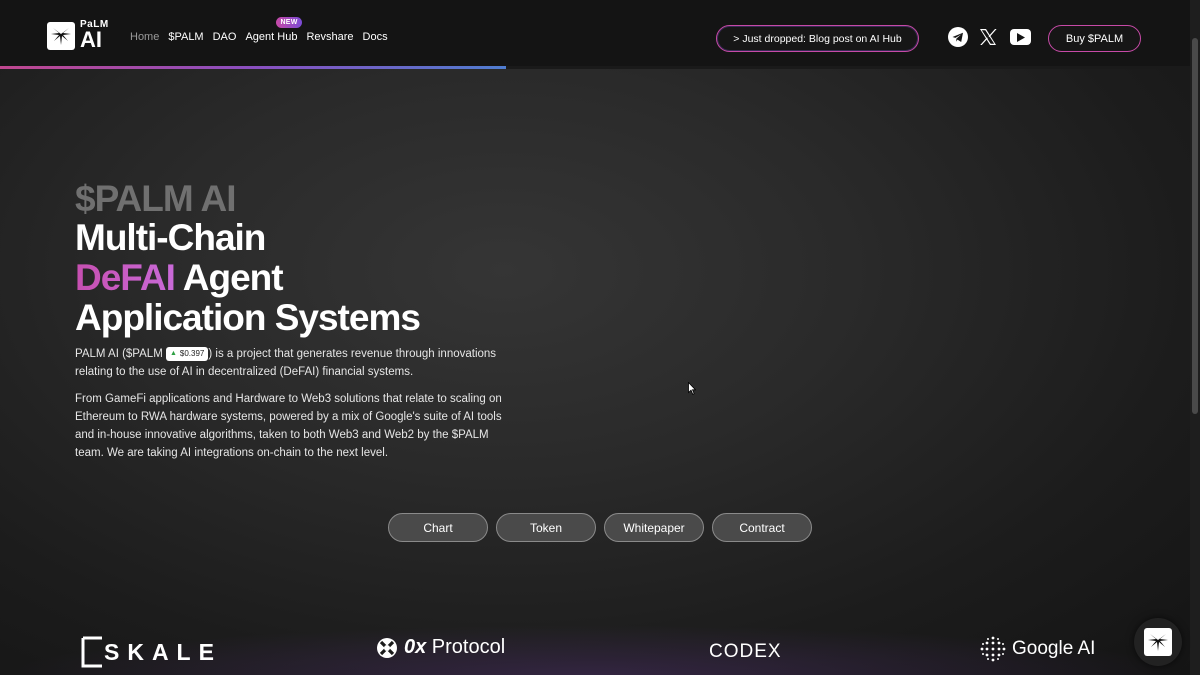 The width and height of the screenshot is (1200, 675). Describe the element at coordinates (415, 647) in the screenshot. I see `0x-bold: 0x` at that location.